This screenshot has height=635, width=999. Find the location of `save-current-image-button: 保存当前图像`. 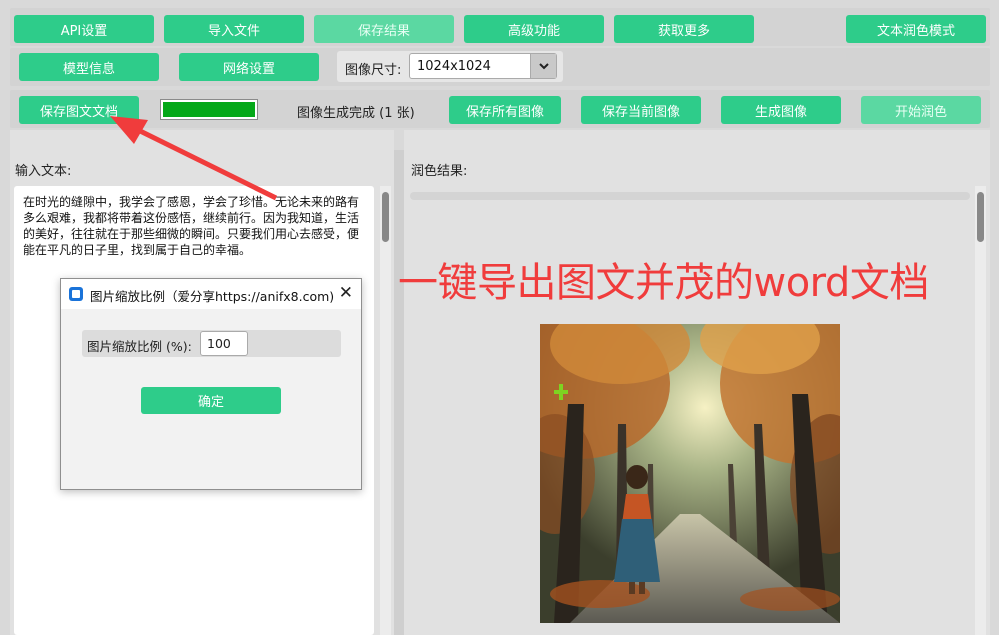

save-current-image-button: 保存当前图像 is located at coordinates (641, 110).